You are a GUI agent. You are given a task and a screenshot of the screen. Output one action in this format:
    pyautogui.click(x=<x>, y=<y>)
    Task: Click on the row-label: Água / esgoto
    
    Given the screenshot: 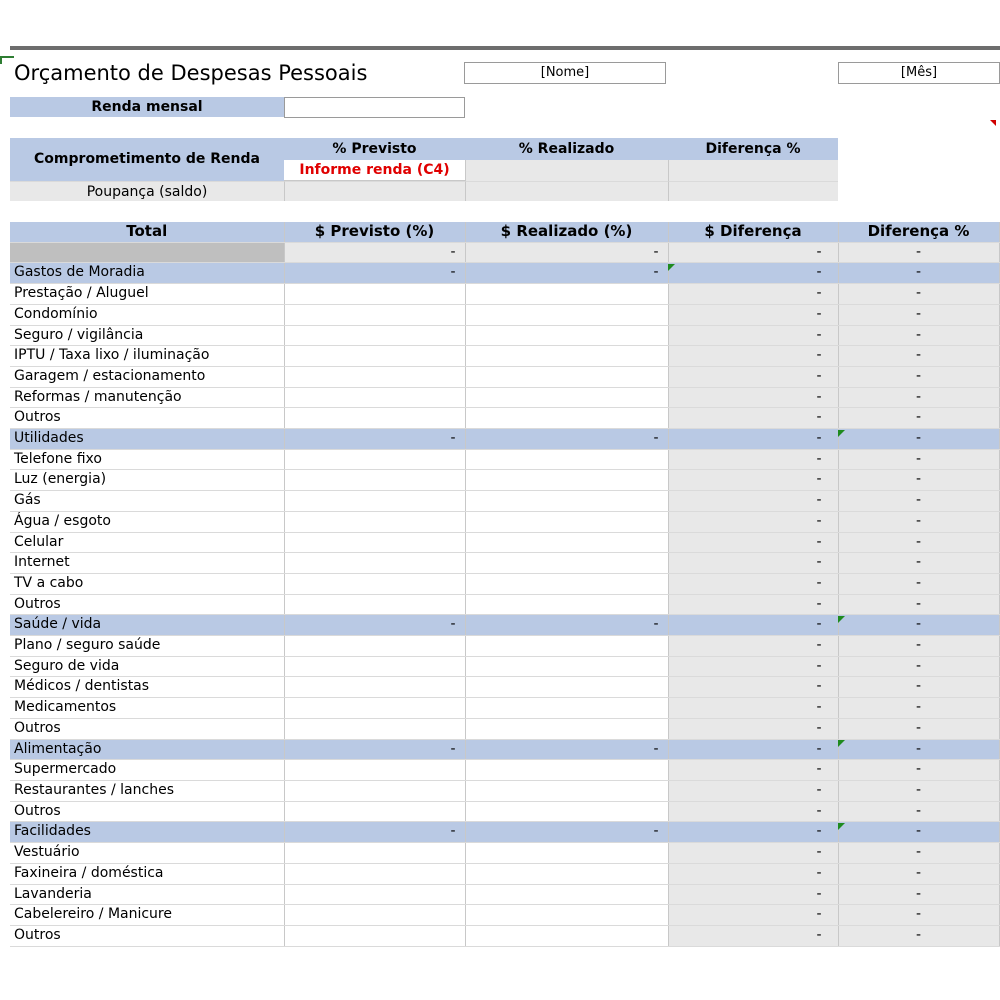 What is the action you would take?
    pyautogui.click(x=147, y=522)
    